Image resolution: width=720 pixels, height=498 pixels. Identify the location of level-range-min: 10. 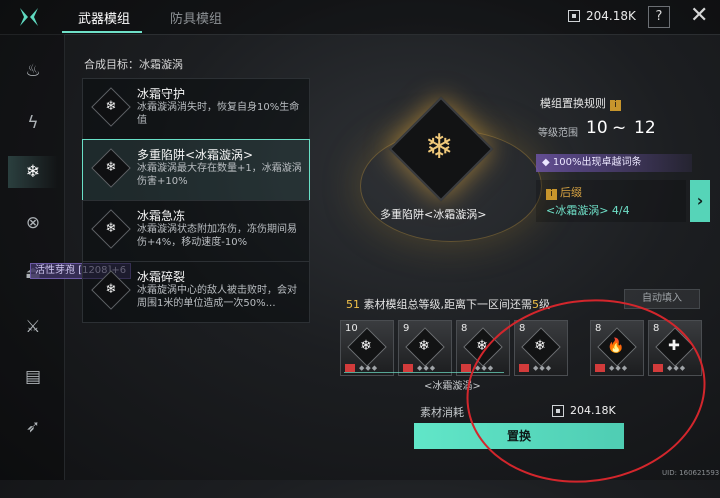
(597, 128).